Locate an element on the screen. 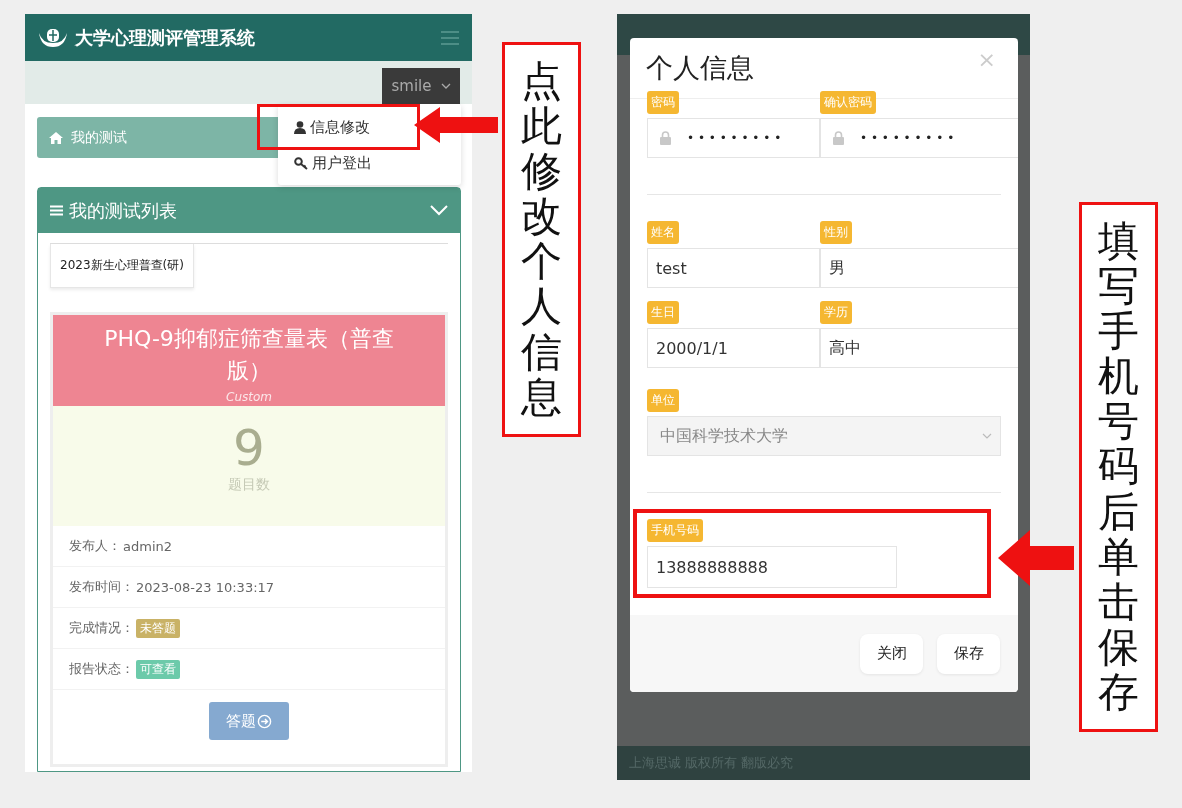 The image size is (1182, 808). field-label: 密码 is located at coordinates (663, 102).